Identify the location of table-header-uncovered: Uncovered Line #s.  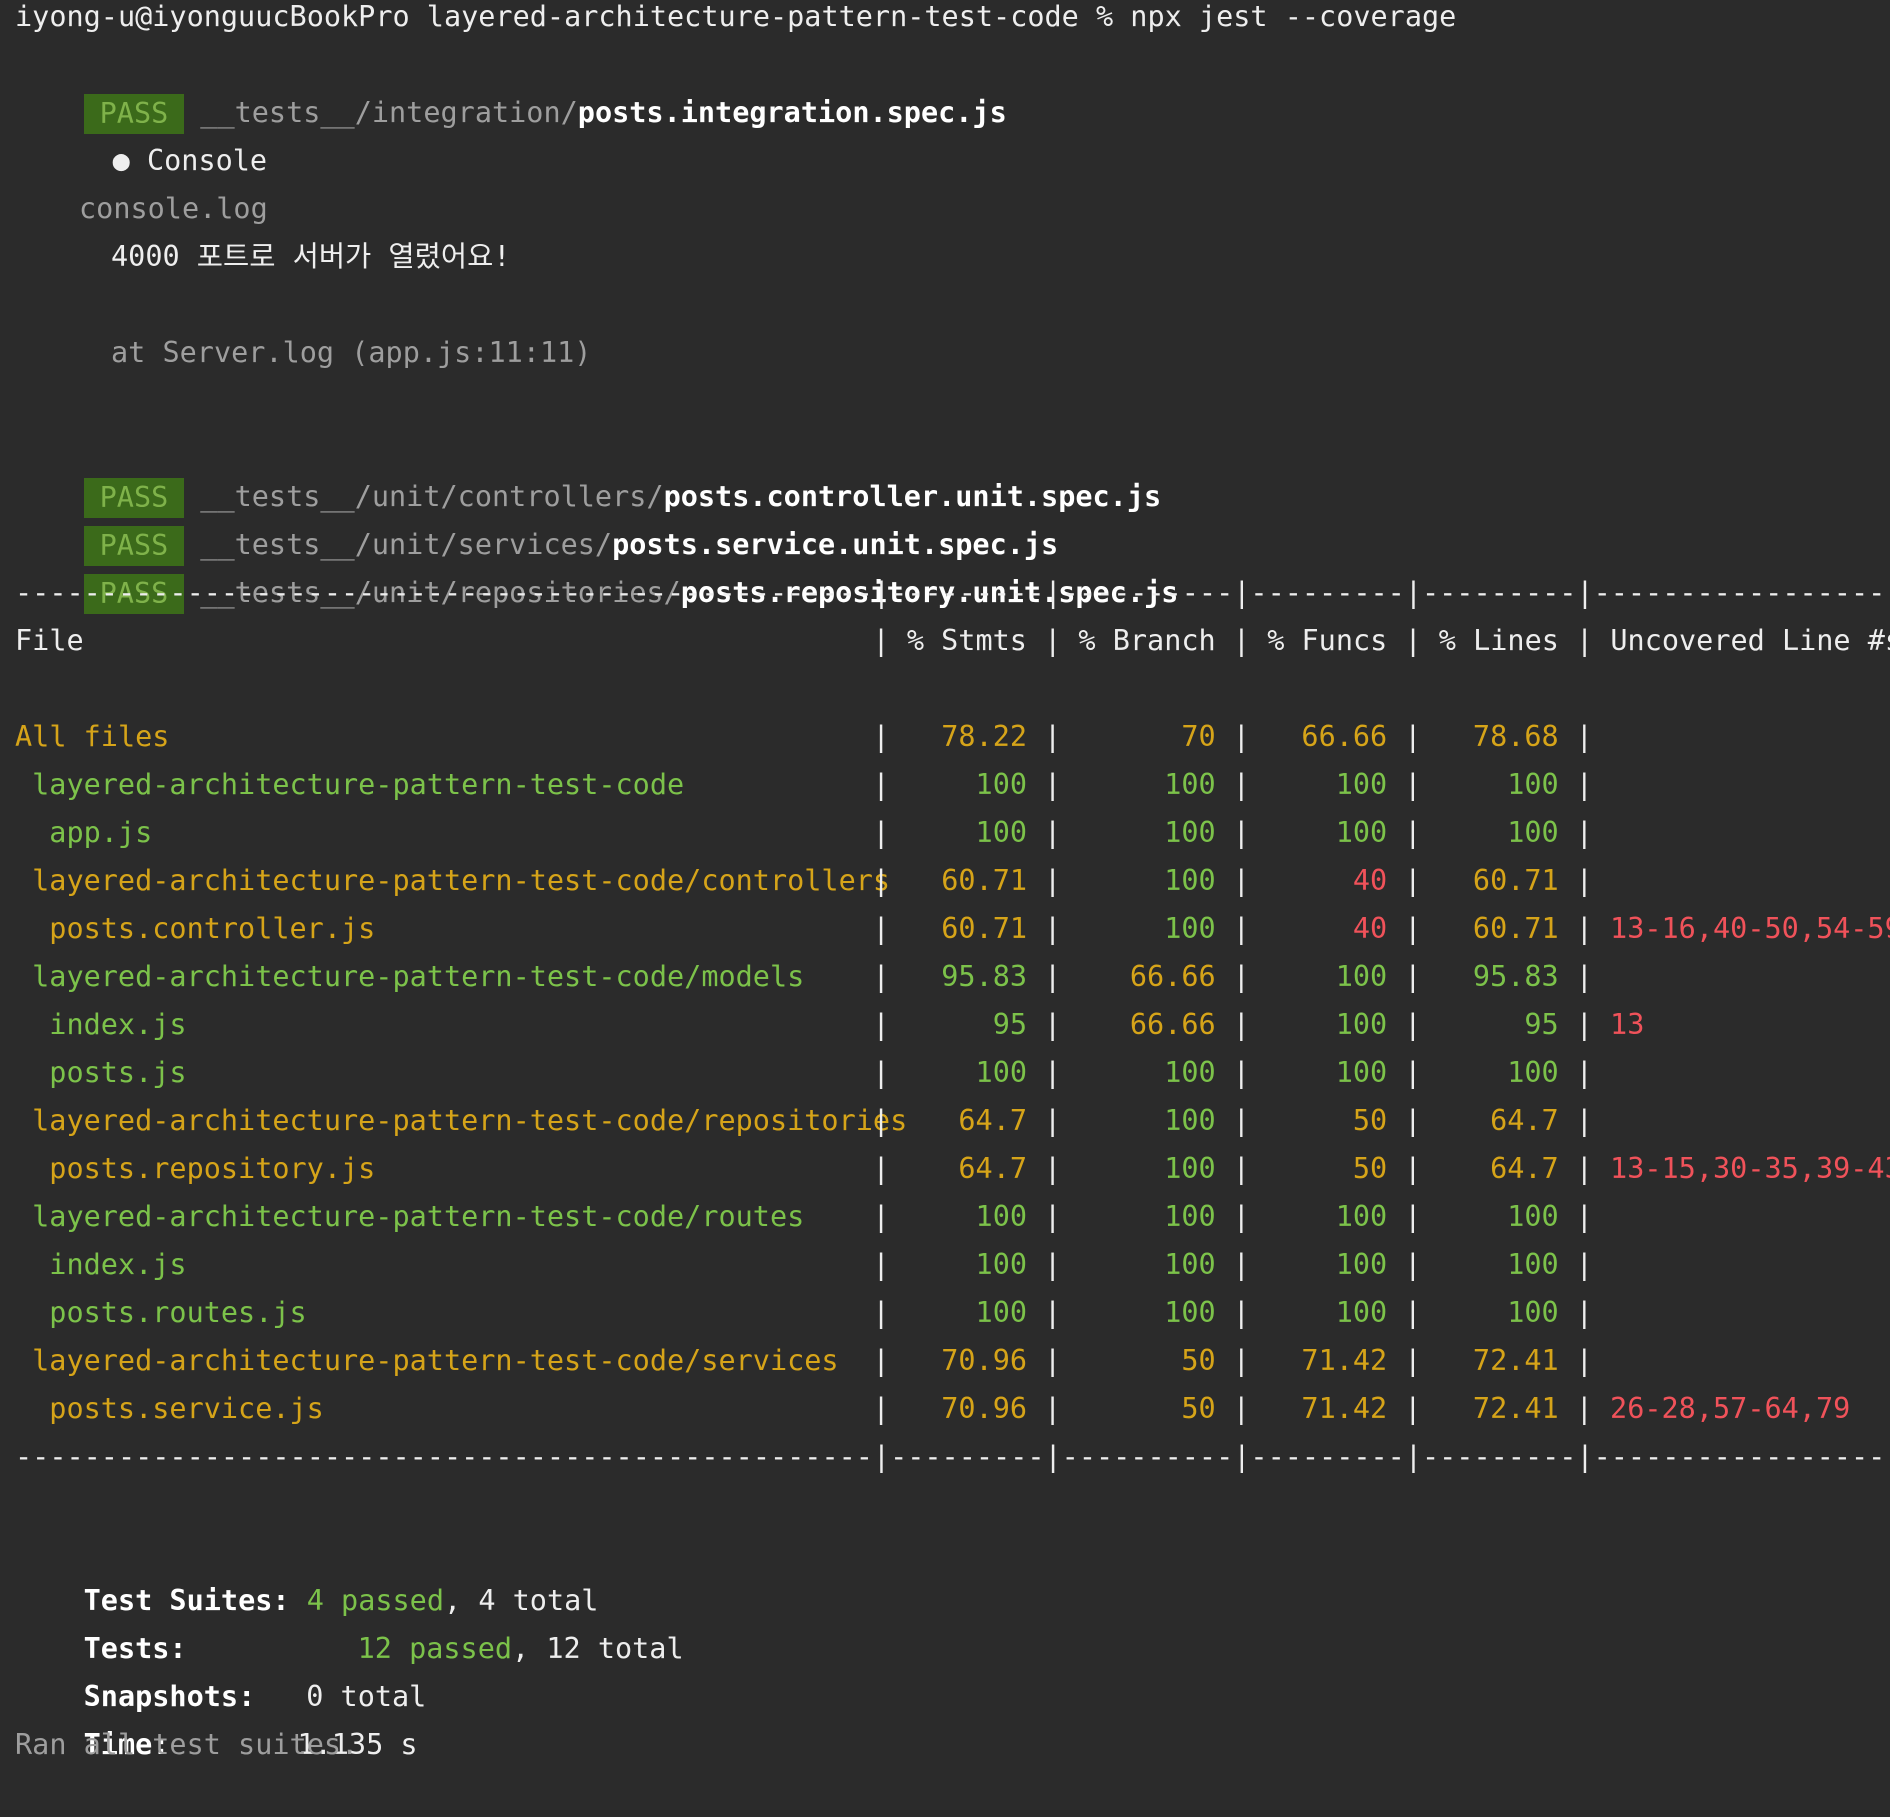
(1750, 640).